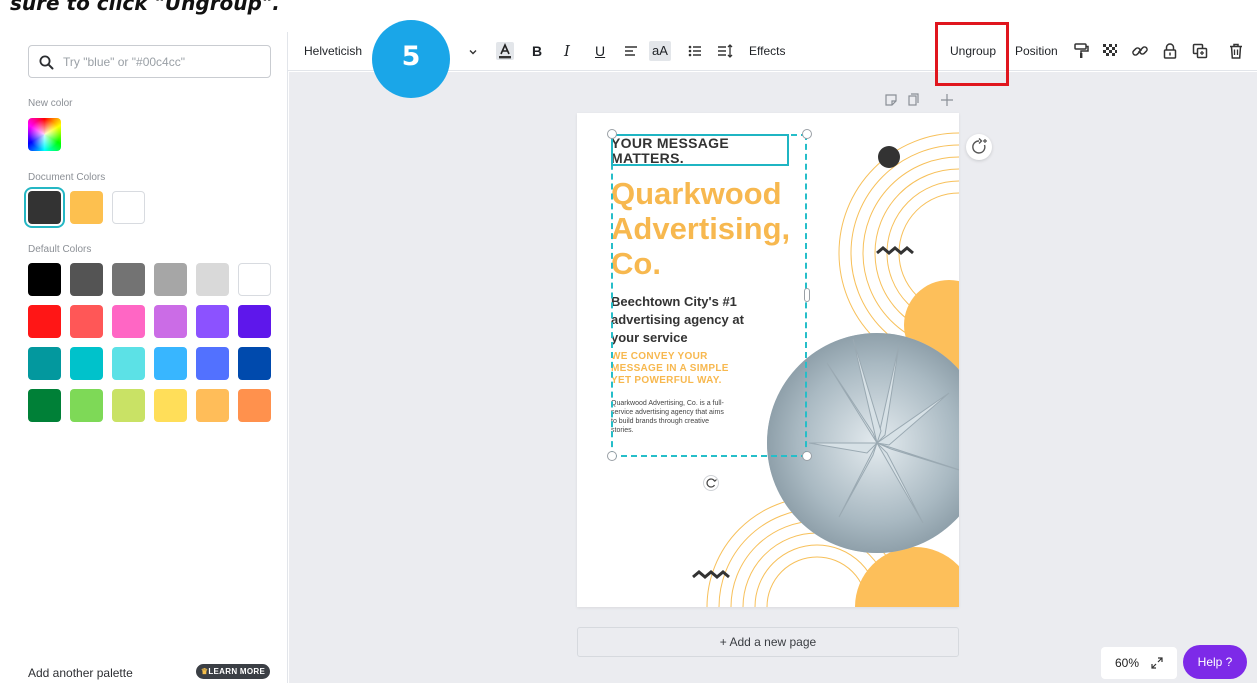 Image resolution: width=1257 pixels, height=683 pixels. I want to click on font-family-dropdown: Helveticish, so click(333, 51).